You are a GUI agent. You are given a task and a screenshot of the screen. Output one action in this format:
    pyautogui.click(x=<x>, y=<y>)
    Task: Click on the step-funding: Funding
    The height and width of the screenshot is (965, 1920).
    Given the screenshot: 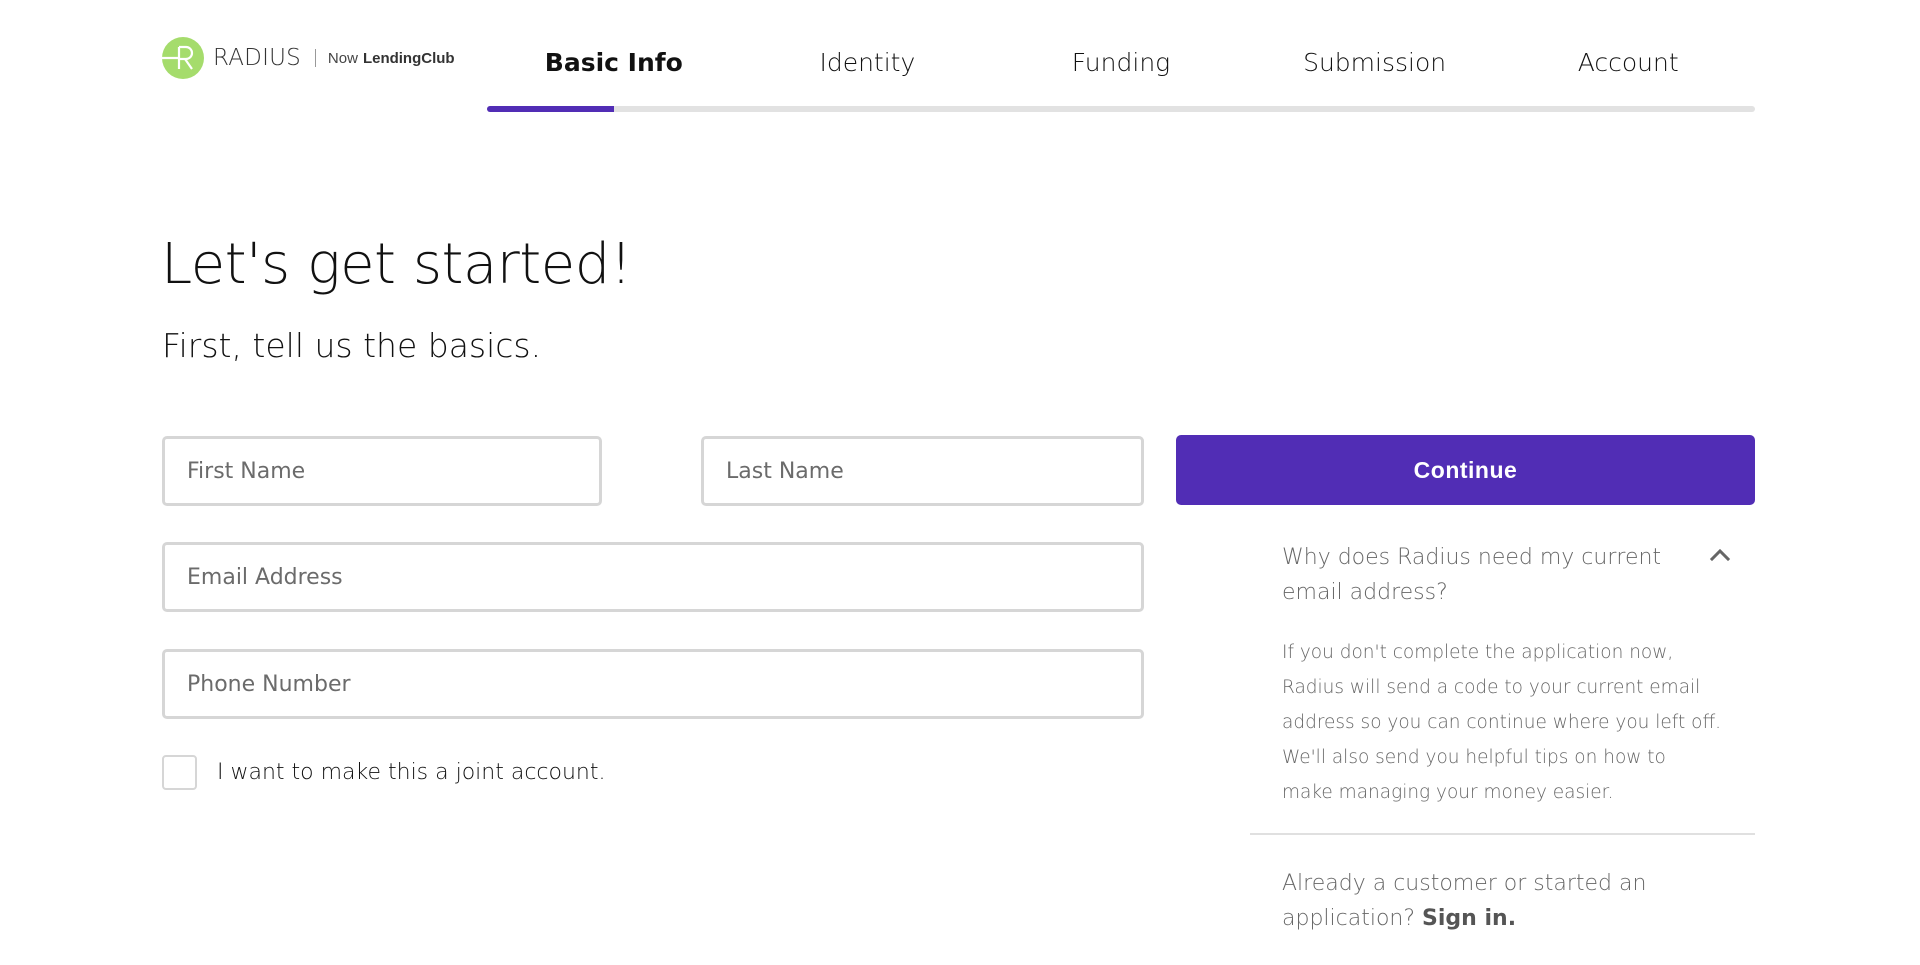 What is the action you would take?
    pyautogui.click(x=1121, y=62)
    